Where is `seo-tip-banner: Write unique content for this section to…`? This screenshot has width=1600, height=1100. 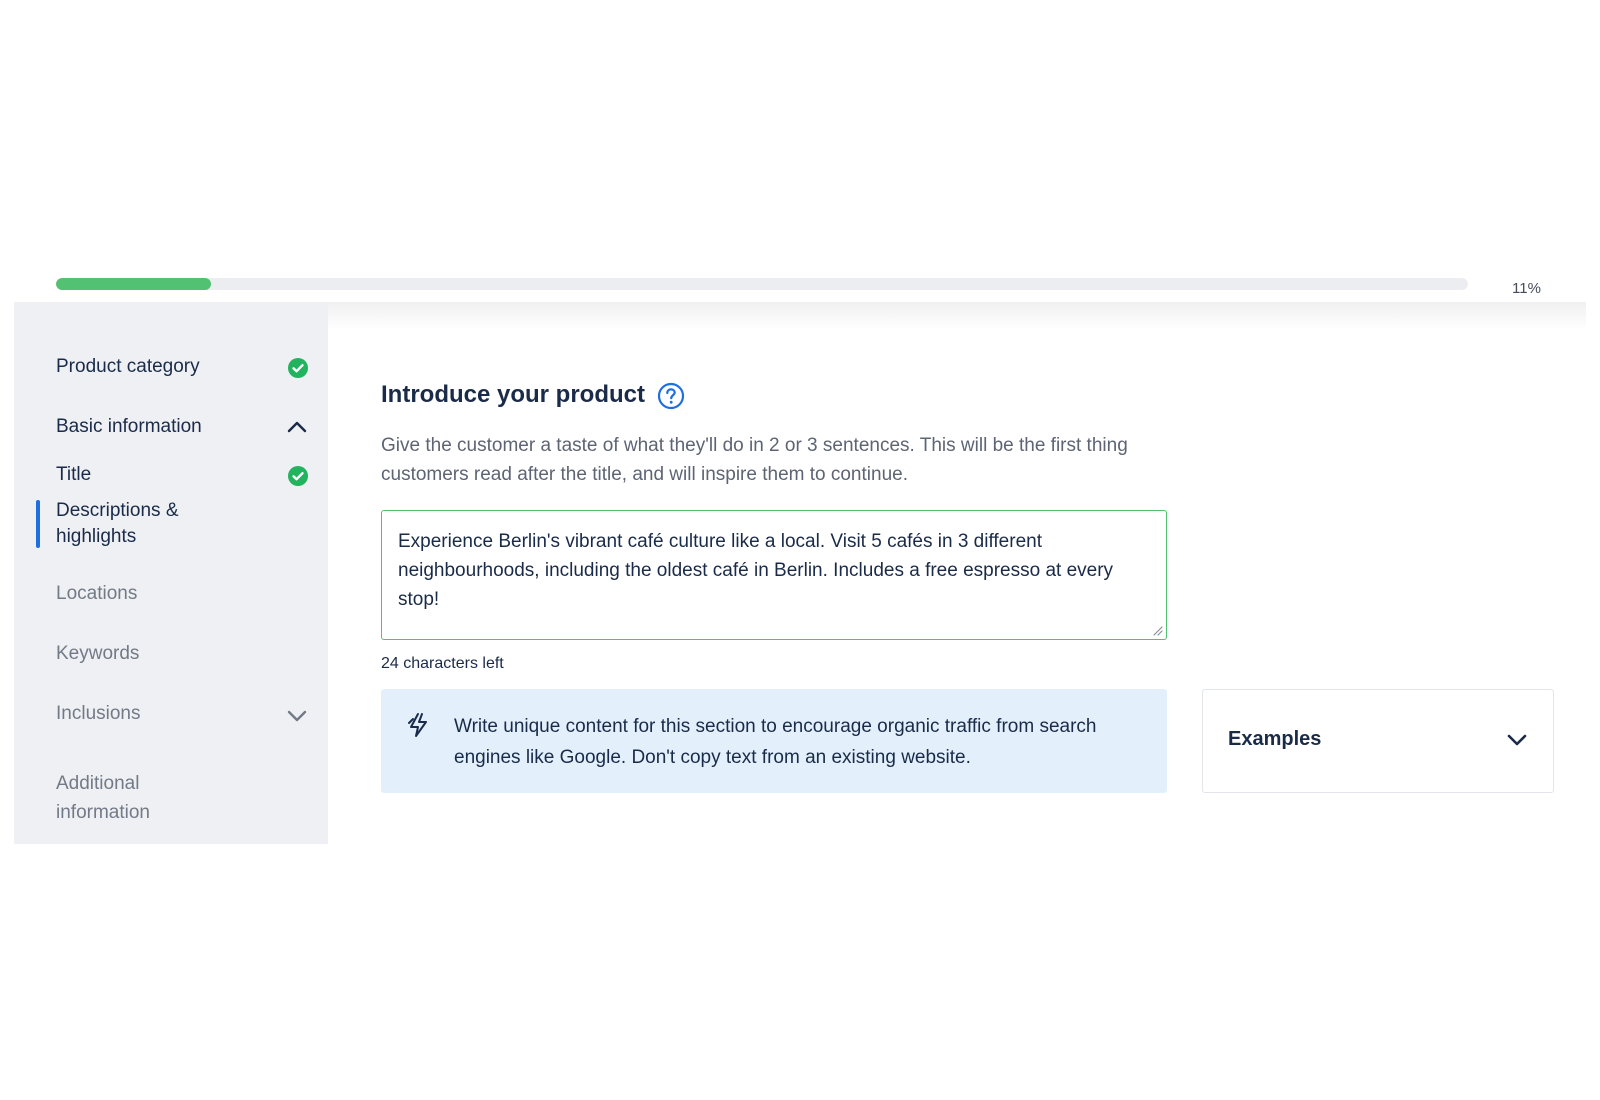 seo-tip-banner: Write unique content for this section to… is located at coordinates (774, 741).